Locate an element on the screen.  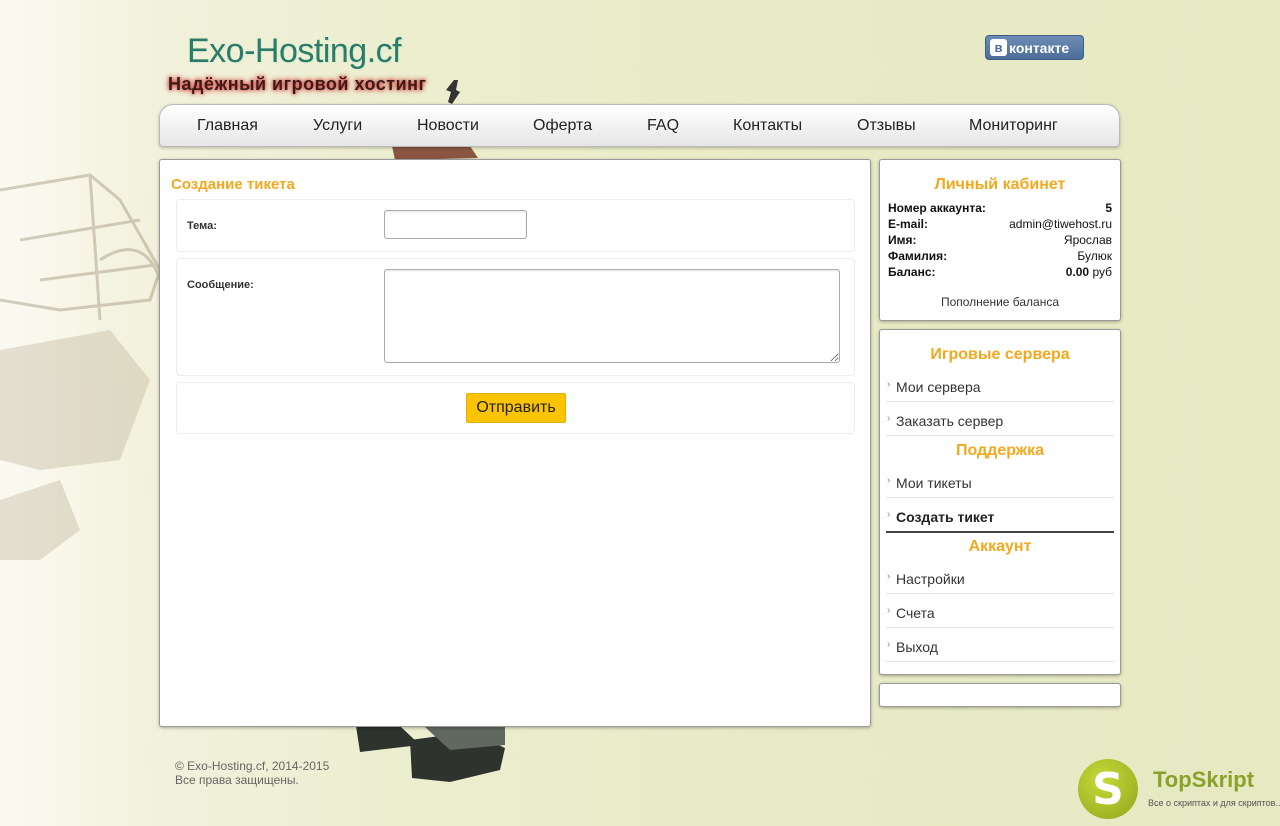
account-row-name: Имя: Ярослав is located at coordinates (1000, 240).